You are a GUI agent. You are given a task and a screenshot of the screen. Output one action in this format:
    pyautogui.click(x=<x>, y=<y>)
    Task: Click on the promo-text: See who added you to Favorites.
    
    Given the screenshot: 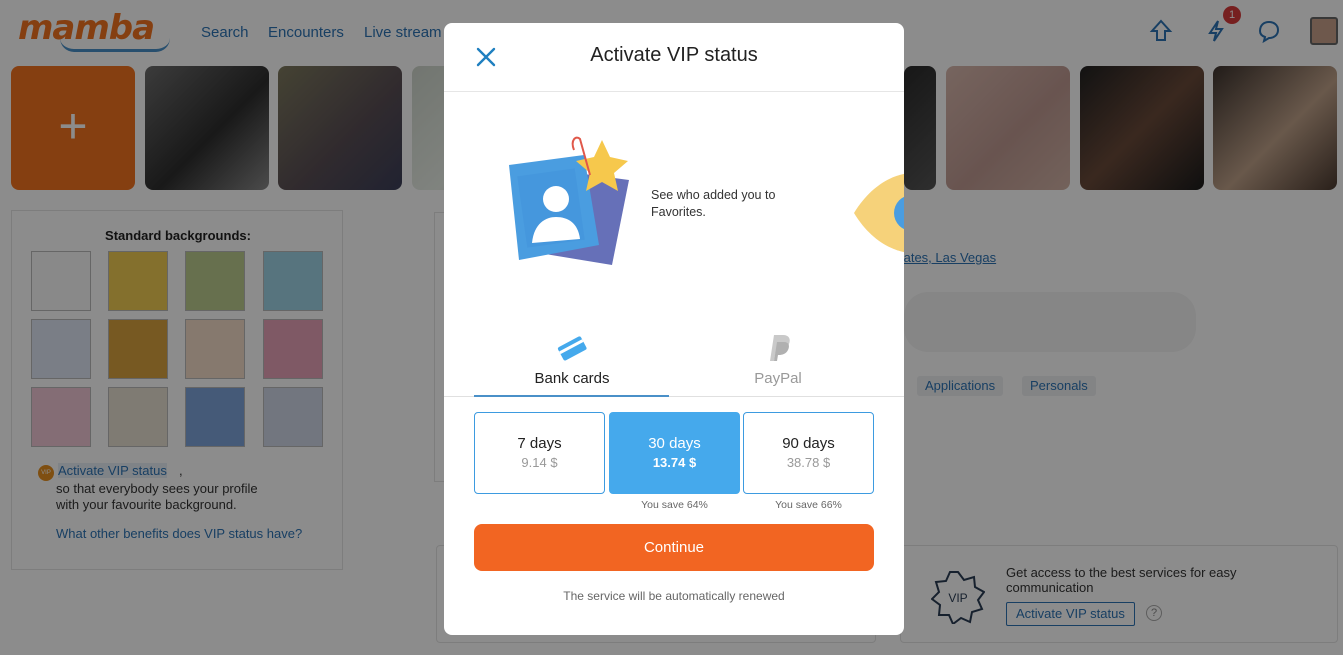 What is the action you would take?
    pyautogui.click(x=713, y=203)
    